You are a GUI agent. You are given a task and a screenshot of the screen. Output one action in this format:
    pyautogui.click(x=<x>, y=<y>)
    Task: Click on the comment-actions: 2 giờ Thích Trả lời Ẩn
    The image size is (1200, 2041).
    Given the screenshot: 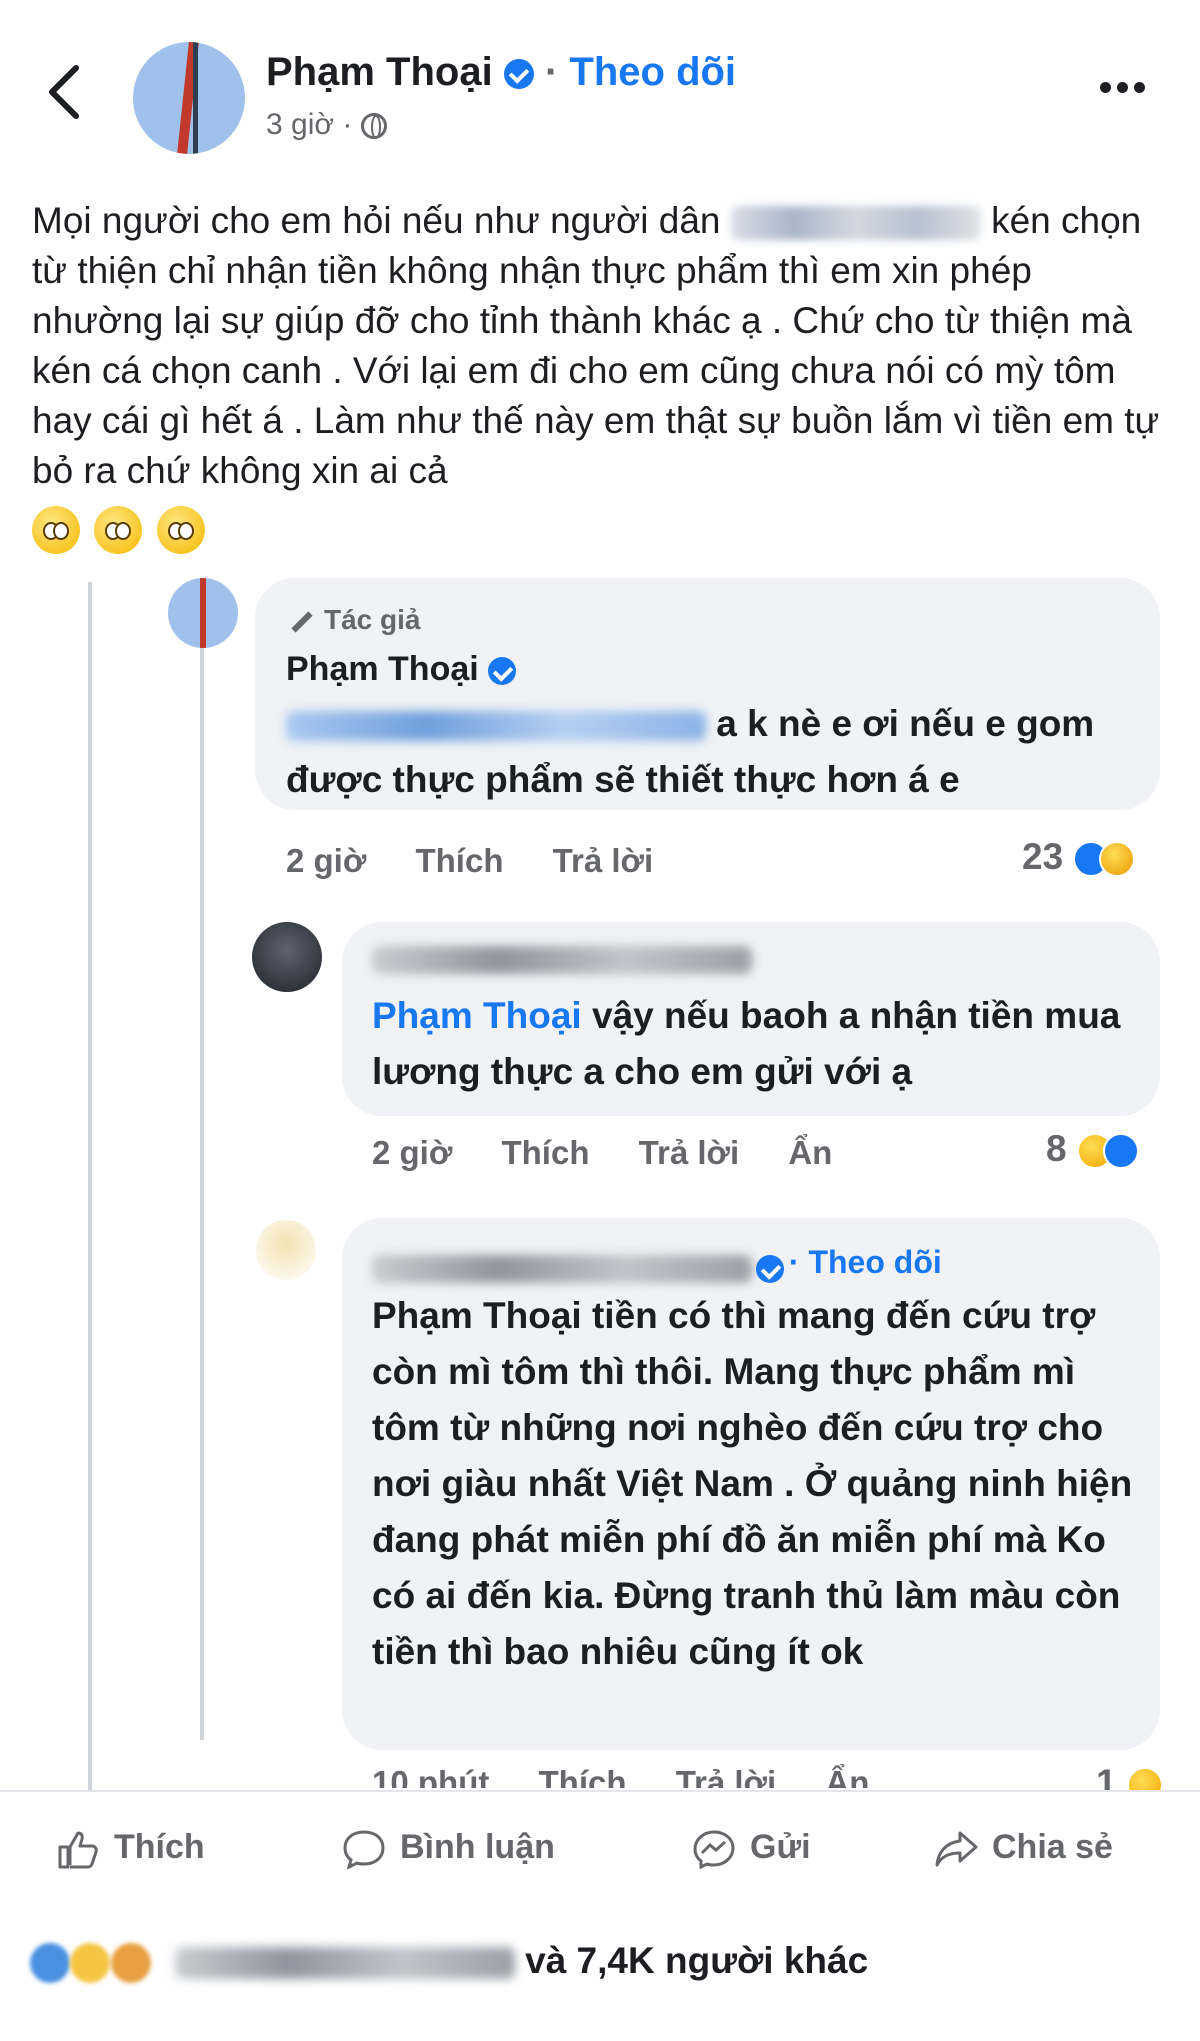 What is the action you would take?
    pyautogui.click(x=622, y=1153)
    